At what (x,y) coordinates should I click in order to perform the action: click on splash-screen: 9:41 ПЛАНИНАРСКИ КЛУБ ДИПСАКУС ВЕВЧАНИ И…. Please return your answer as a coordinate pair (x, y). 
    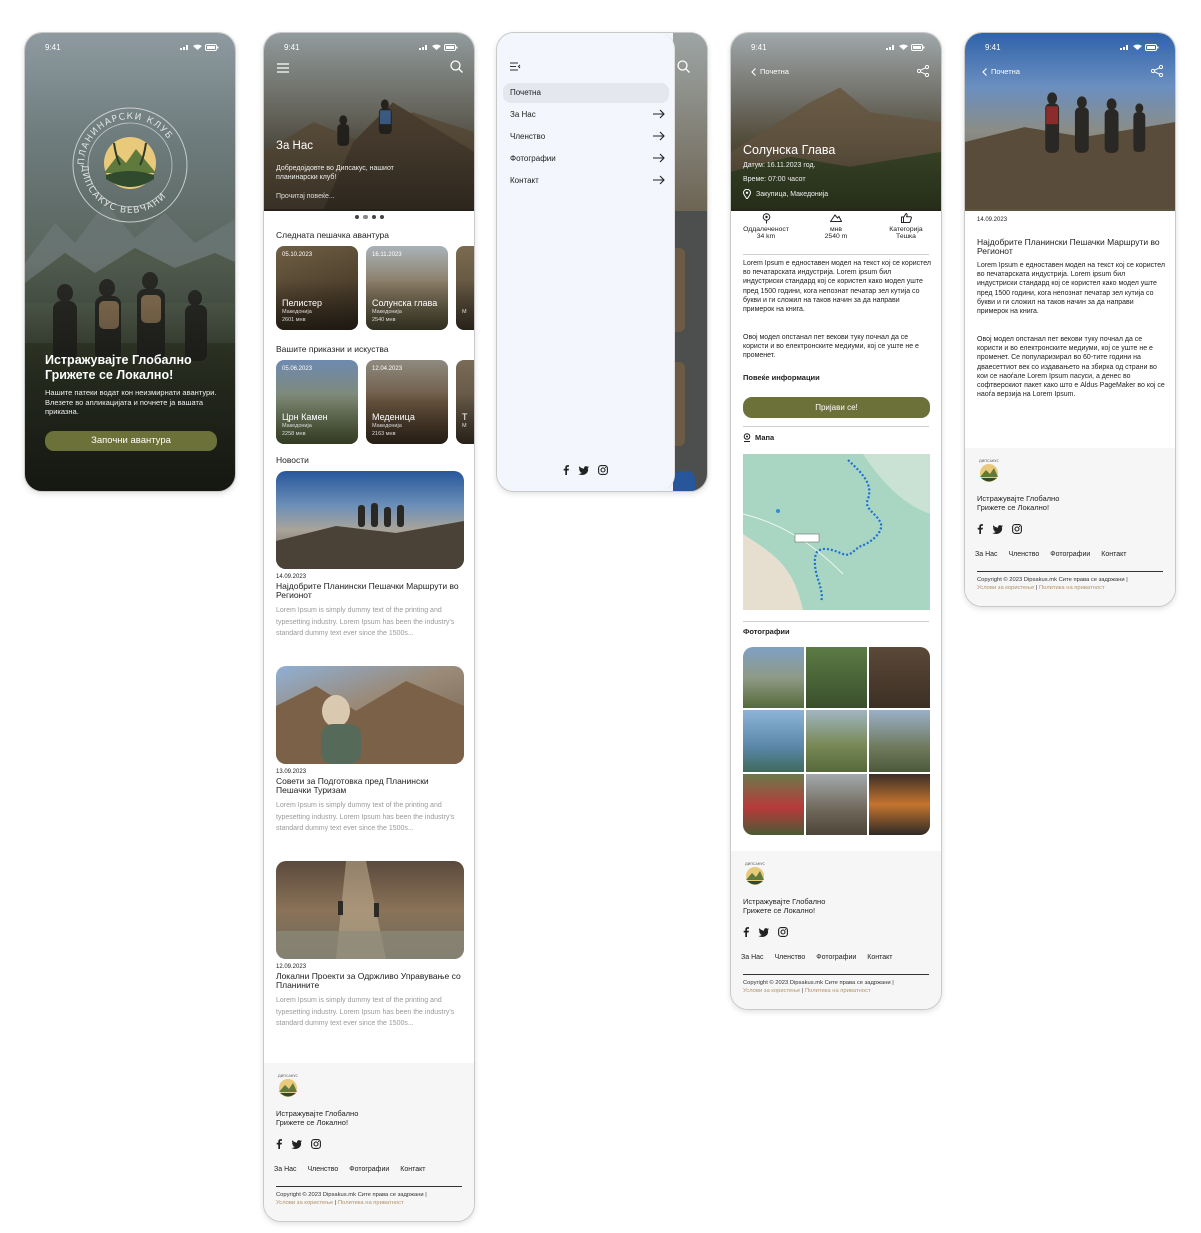
    Looking at the image, I should click on (130, 262).